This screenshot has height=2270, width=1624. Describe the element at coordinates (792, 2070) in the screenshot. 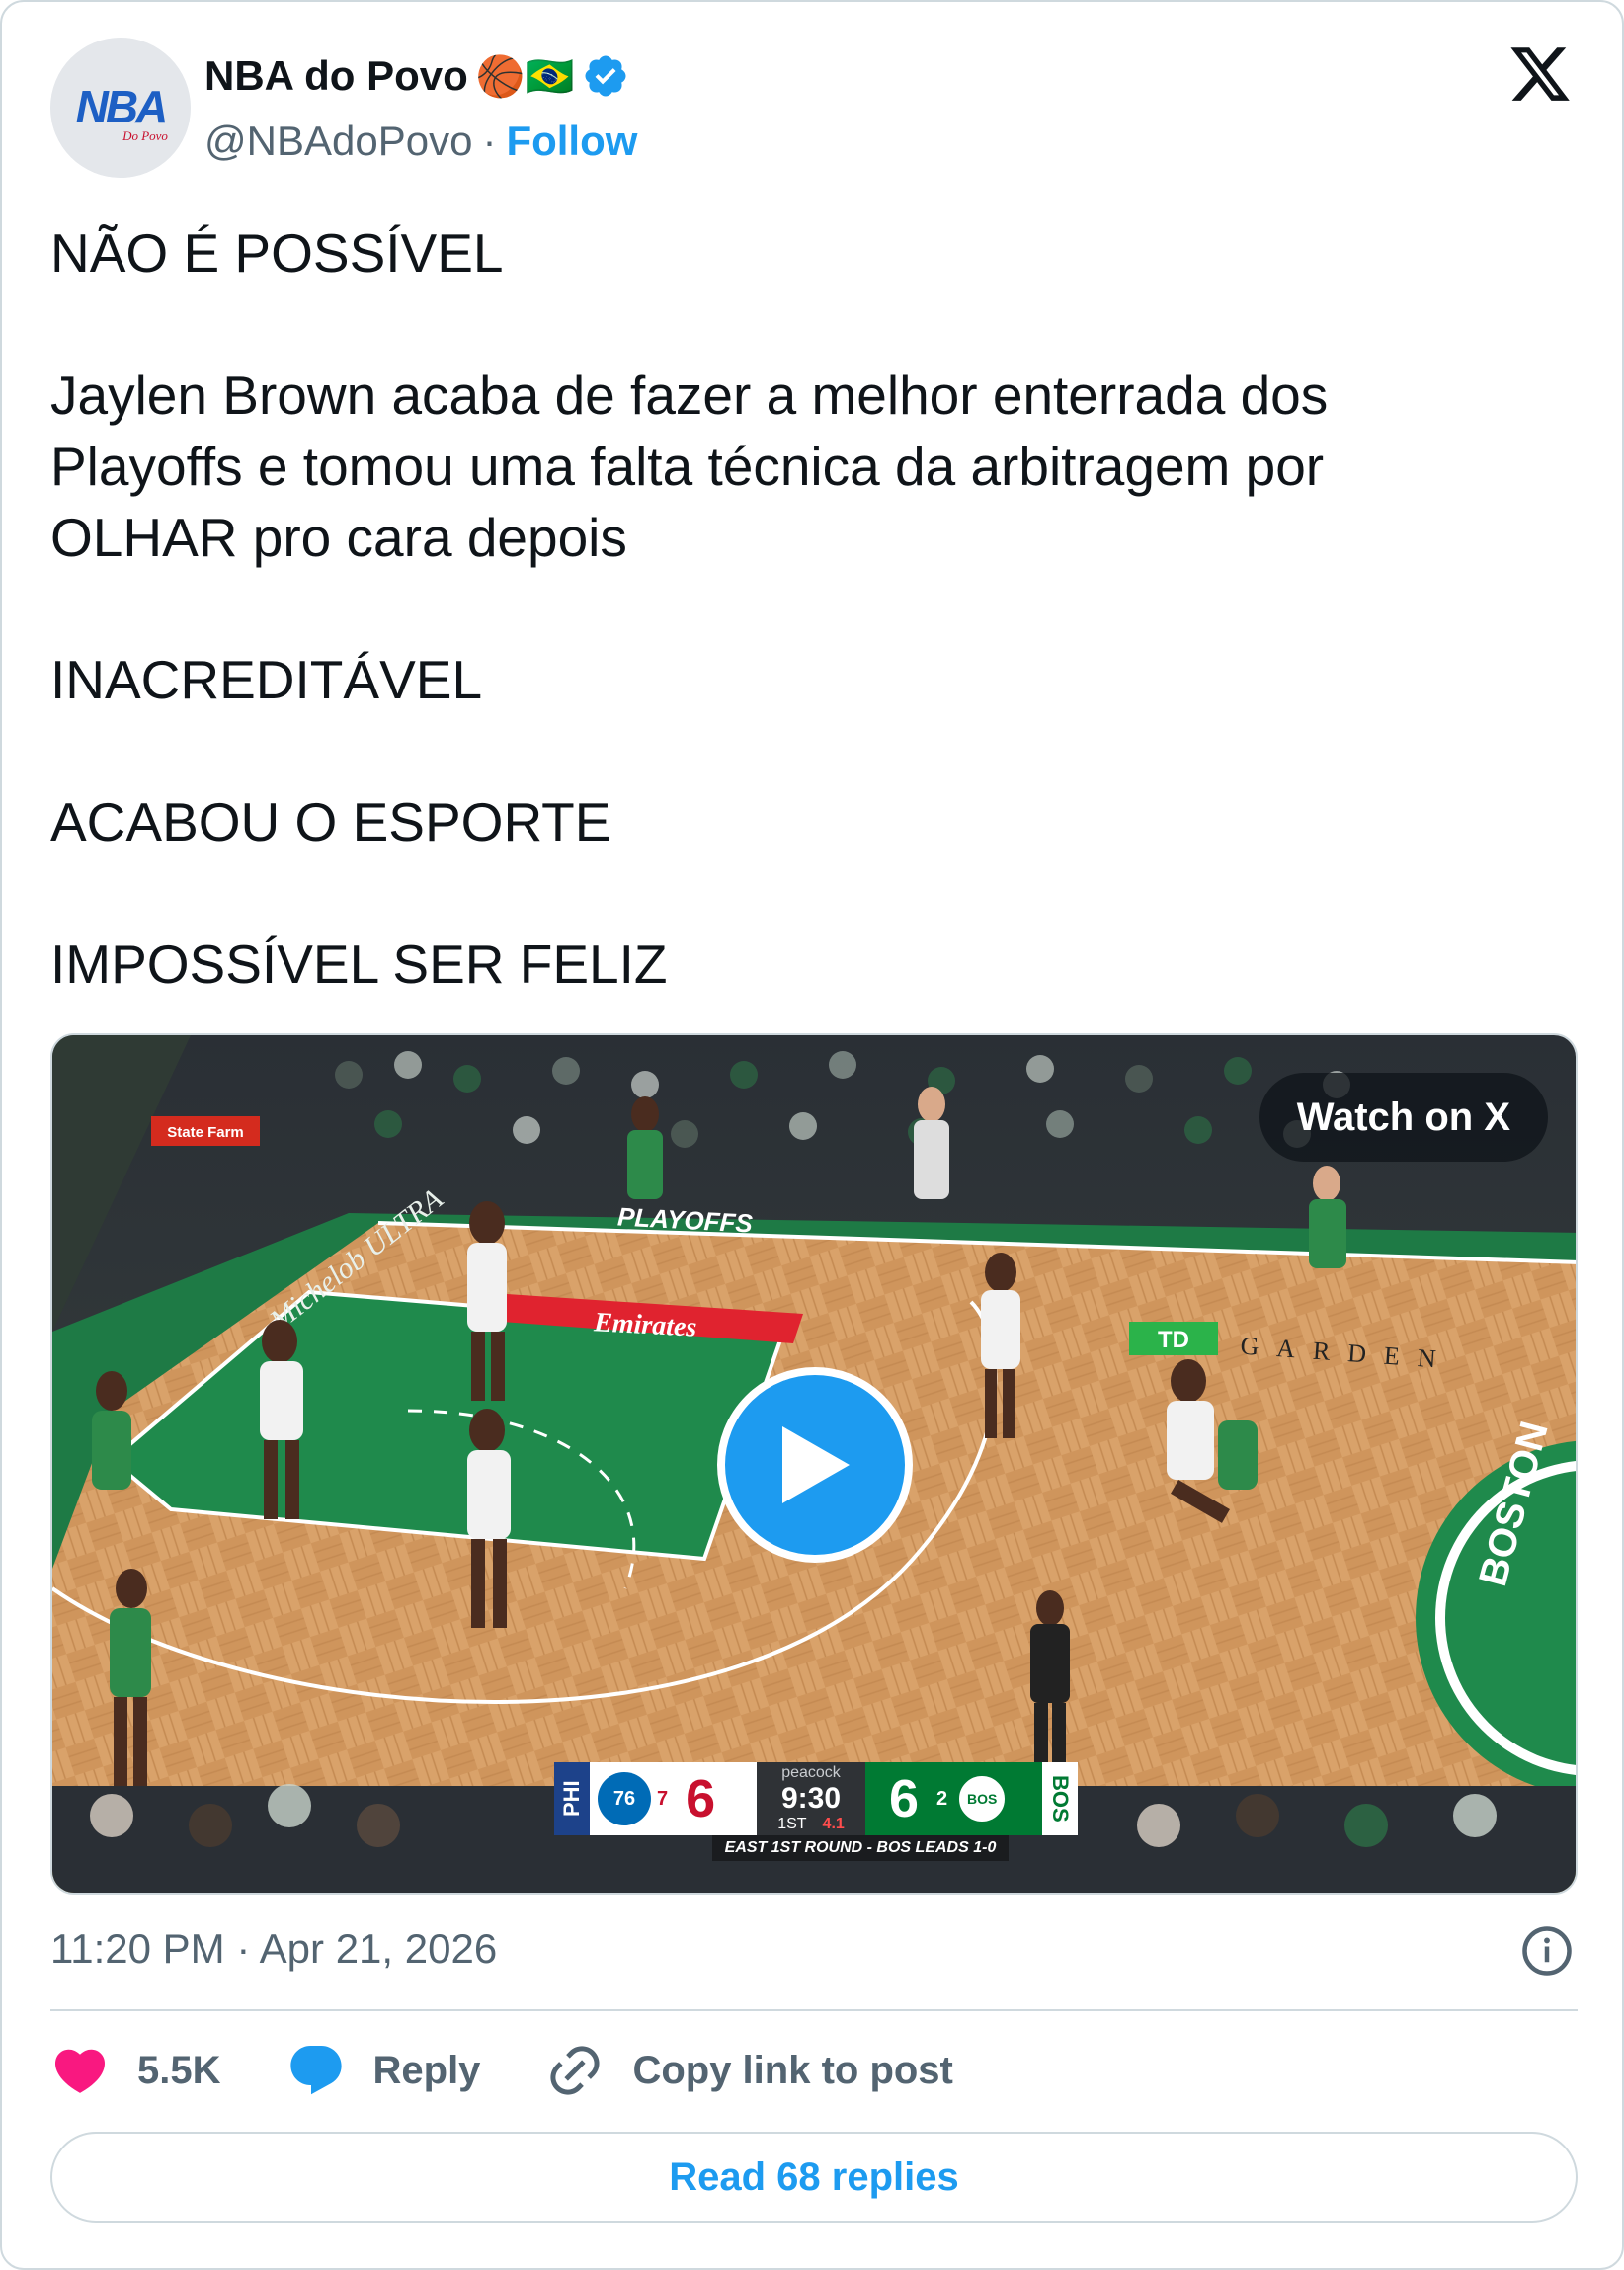

I see `copy-link-label: Copy link to post` at that location.